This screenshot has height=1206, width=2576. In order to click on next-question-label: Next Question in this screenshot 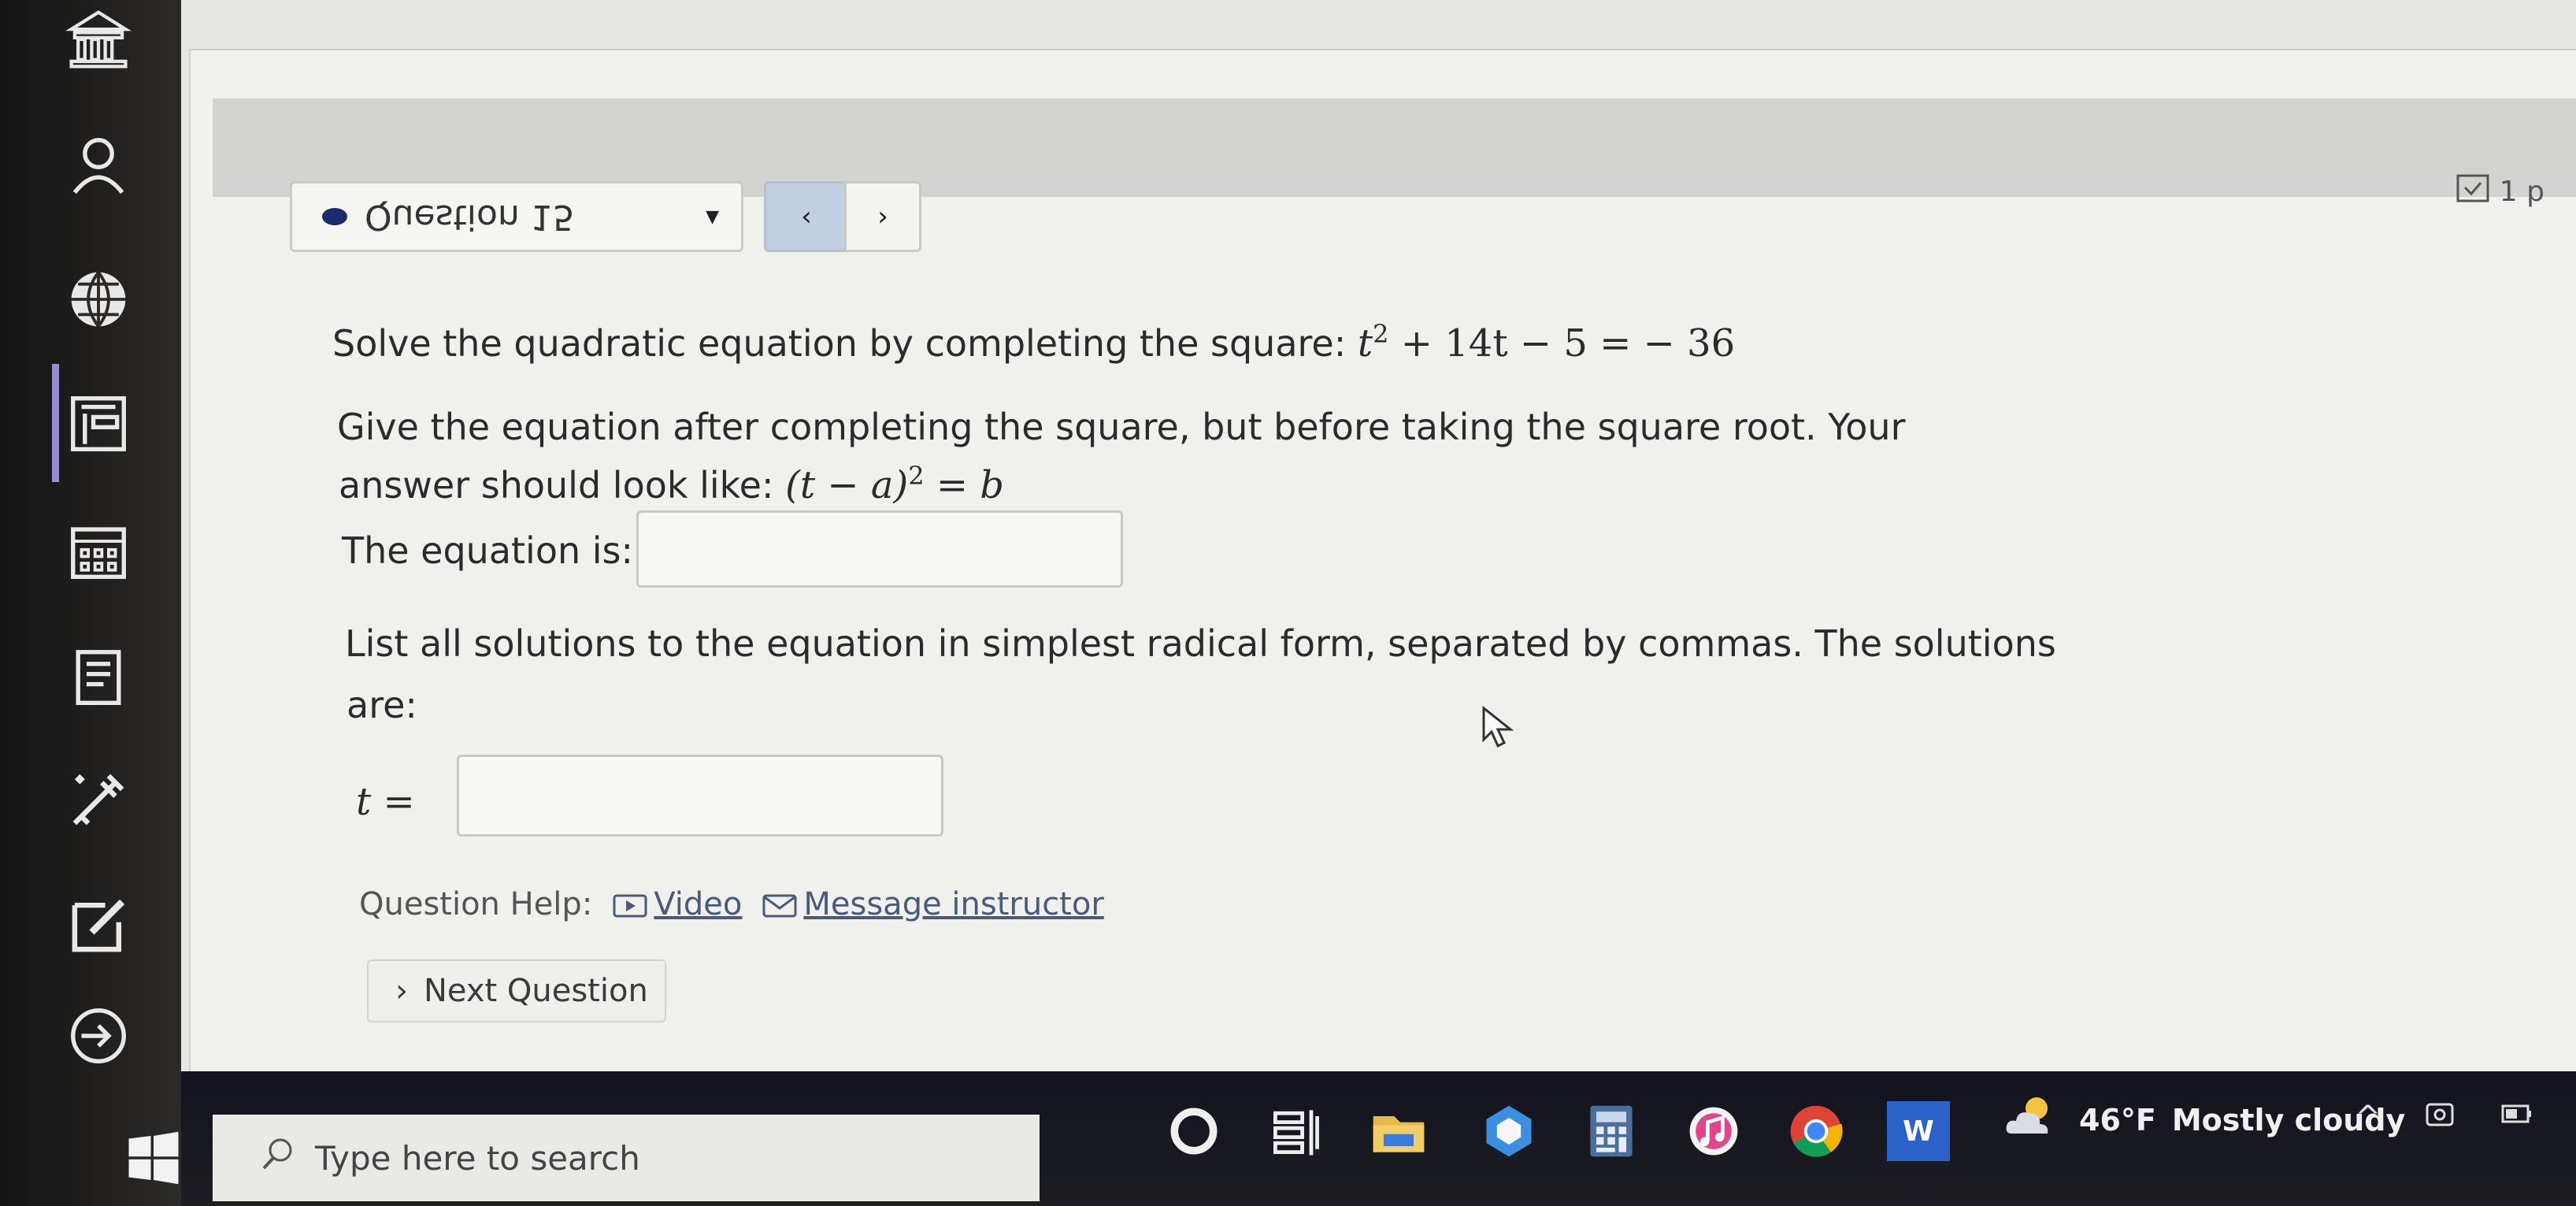, I will do `click(536, 991)`.